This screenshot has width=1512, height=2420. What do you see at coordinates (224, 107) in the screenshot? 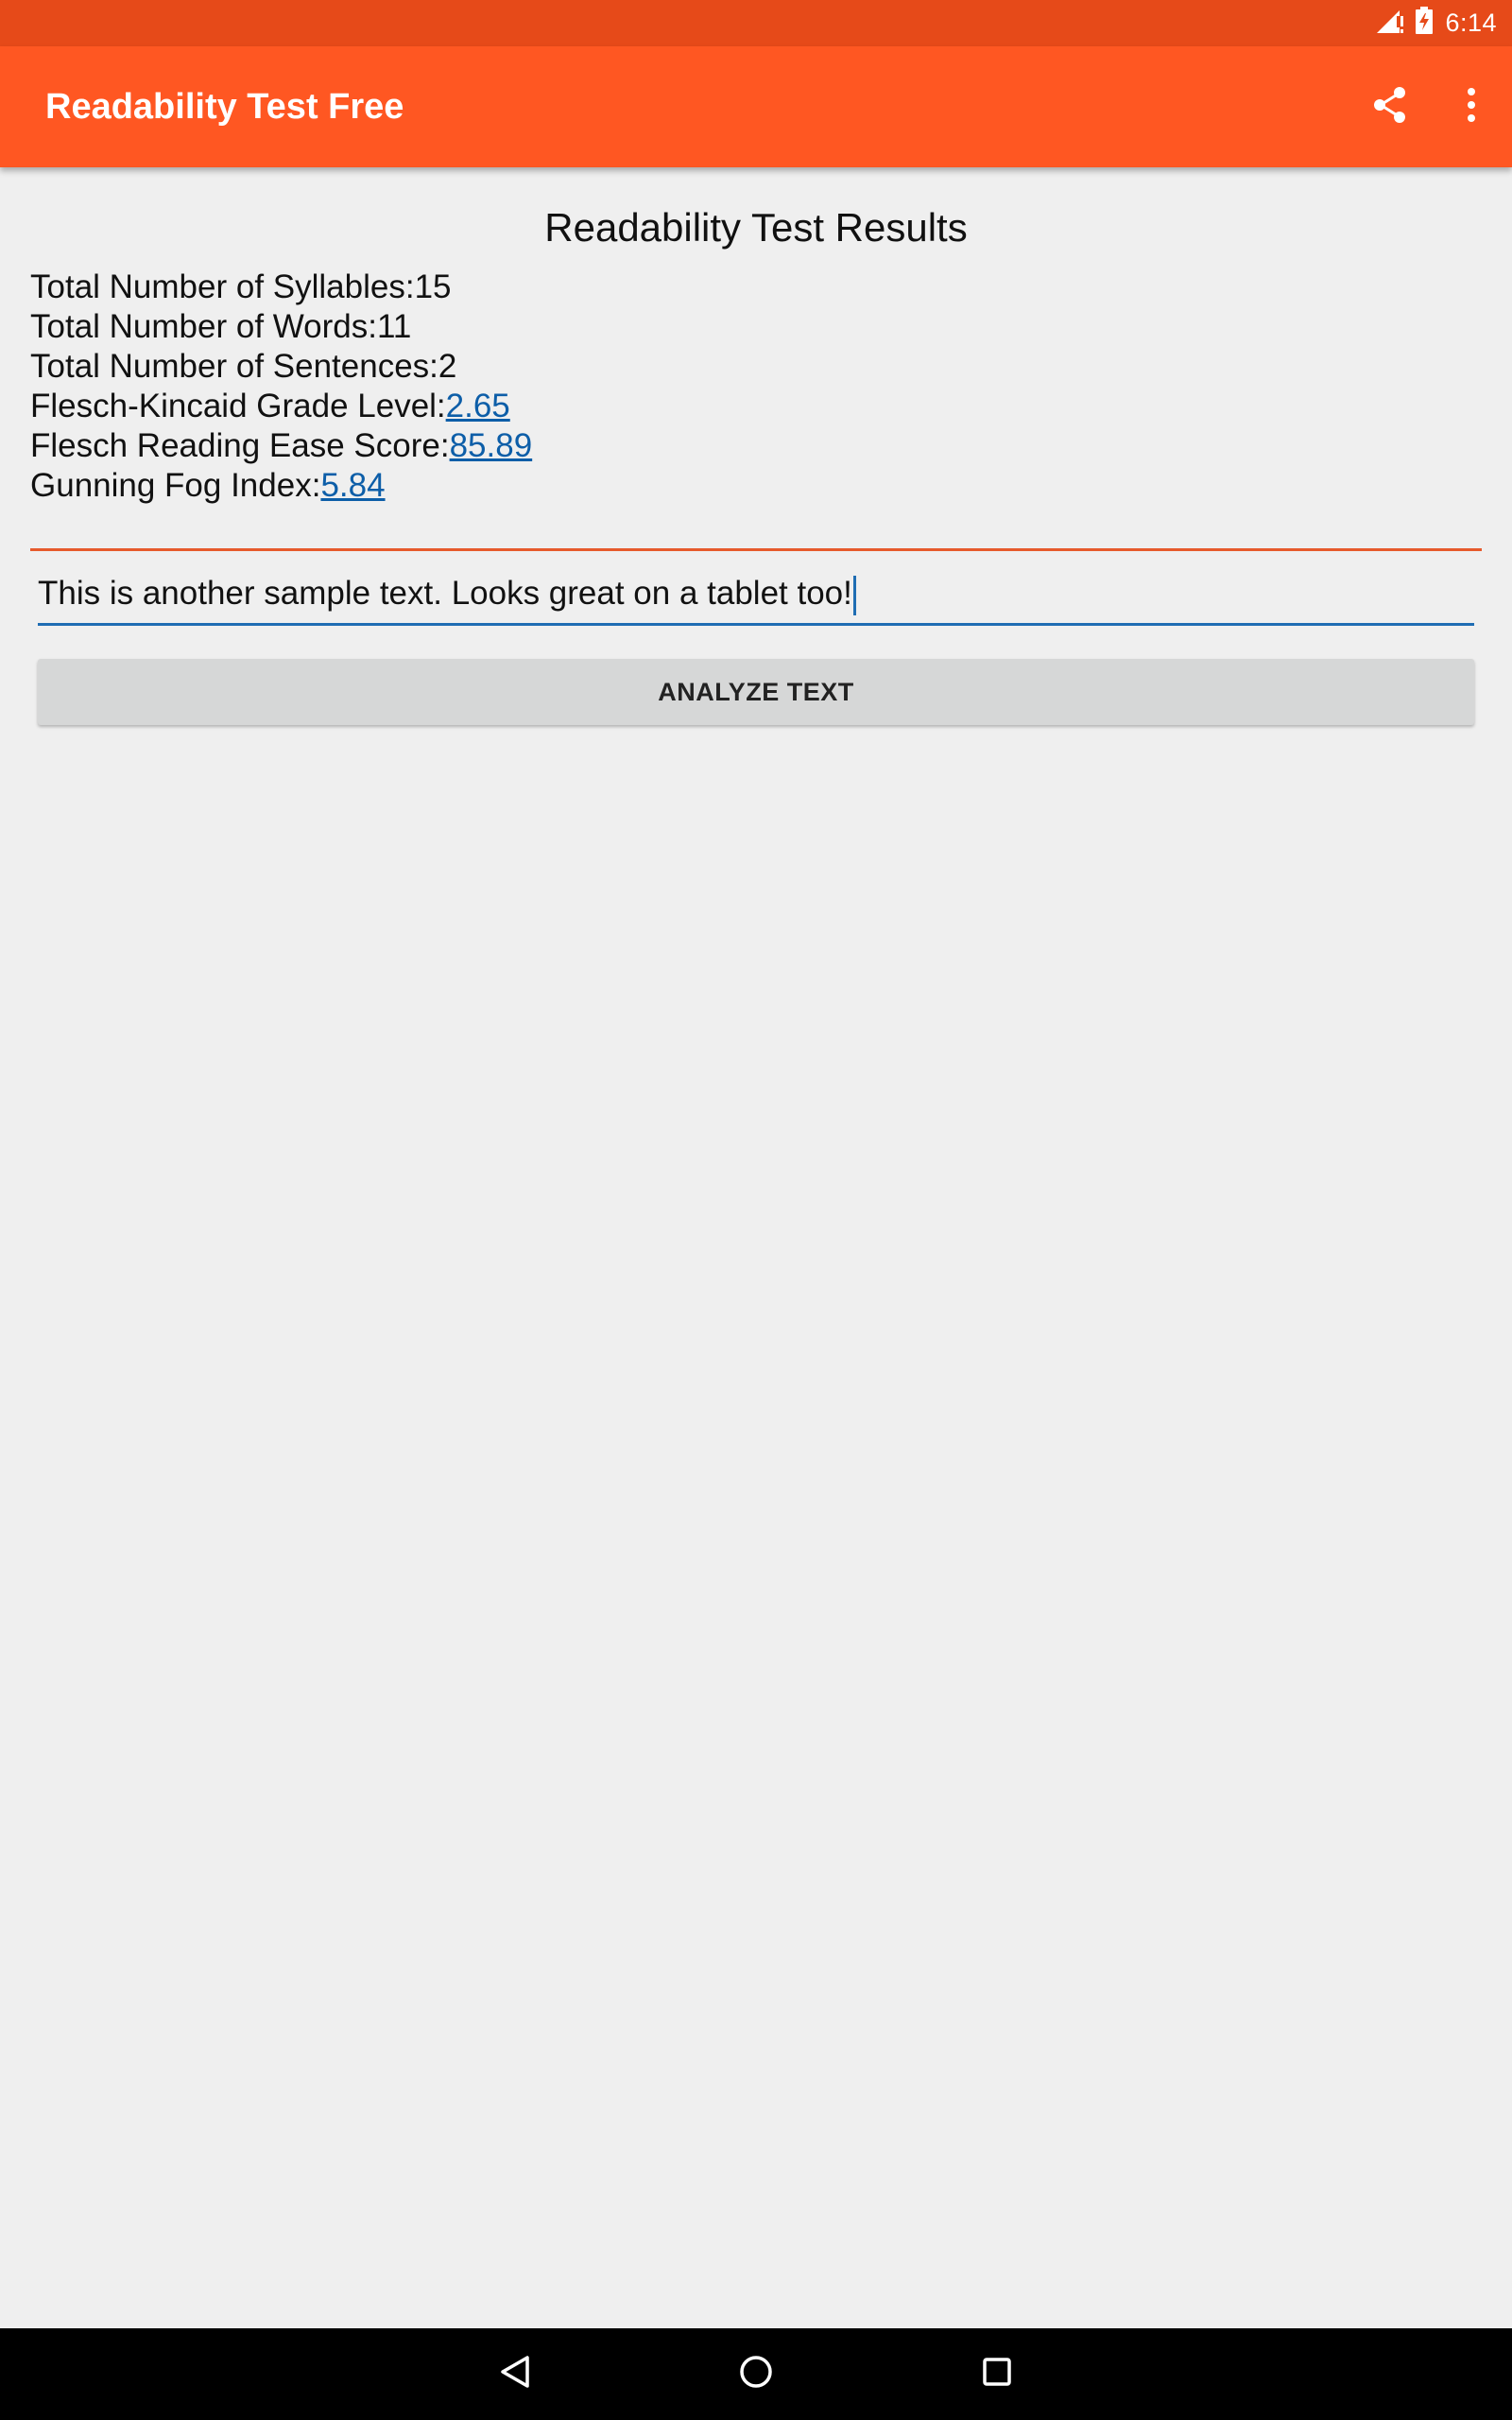
I see `app-title: Readability Test Free` at bounding box center [224, 107].